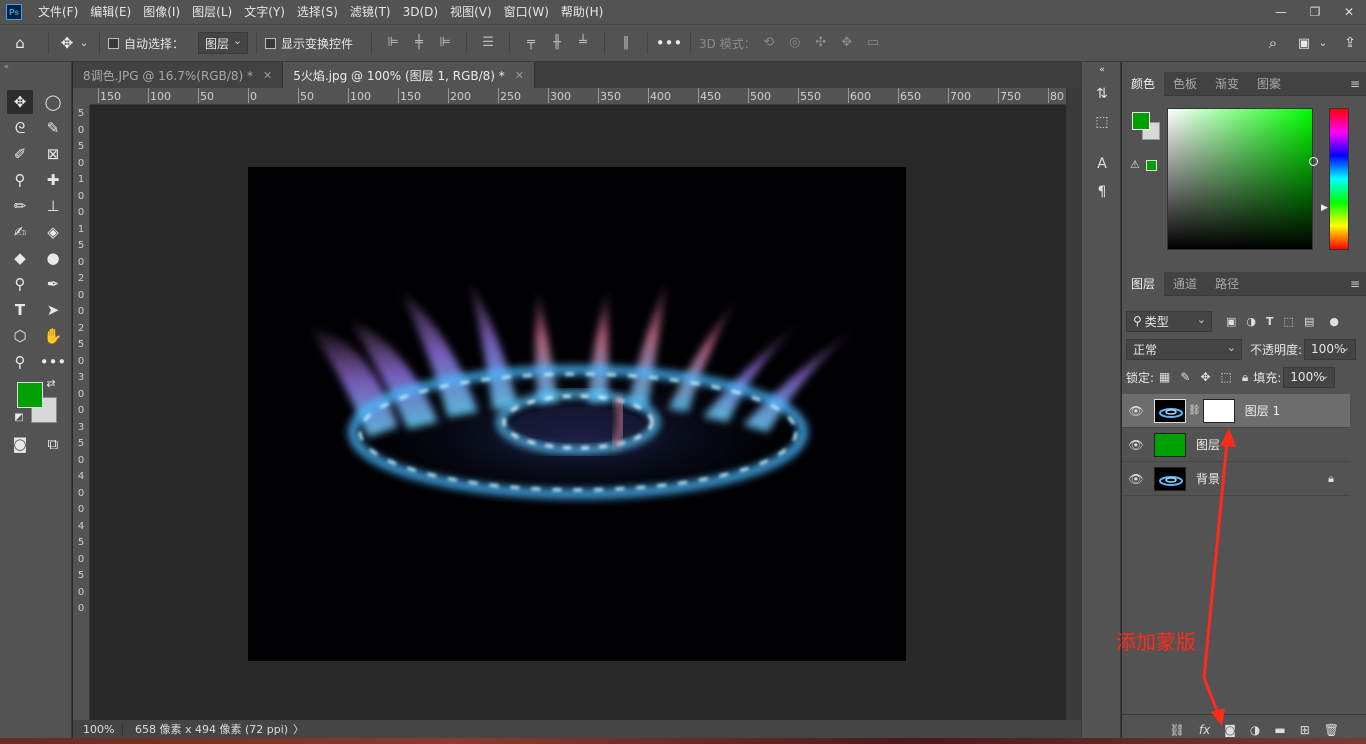  Describe the element at coordinates (264, 12) in the screenshot. I see `menu-type: 文字(Y)` at that location.